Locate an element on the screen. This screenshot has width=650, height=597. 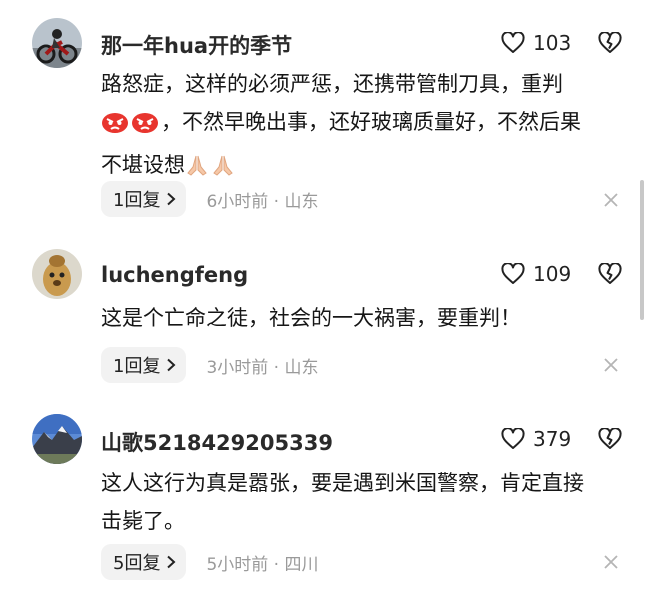
timestamp-location: 6小时前 · 山东 is located at coordinates (262, 201).